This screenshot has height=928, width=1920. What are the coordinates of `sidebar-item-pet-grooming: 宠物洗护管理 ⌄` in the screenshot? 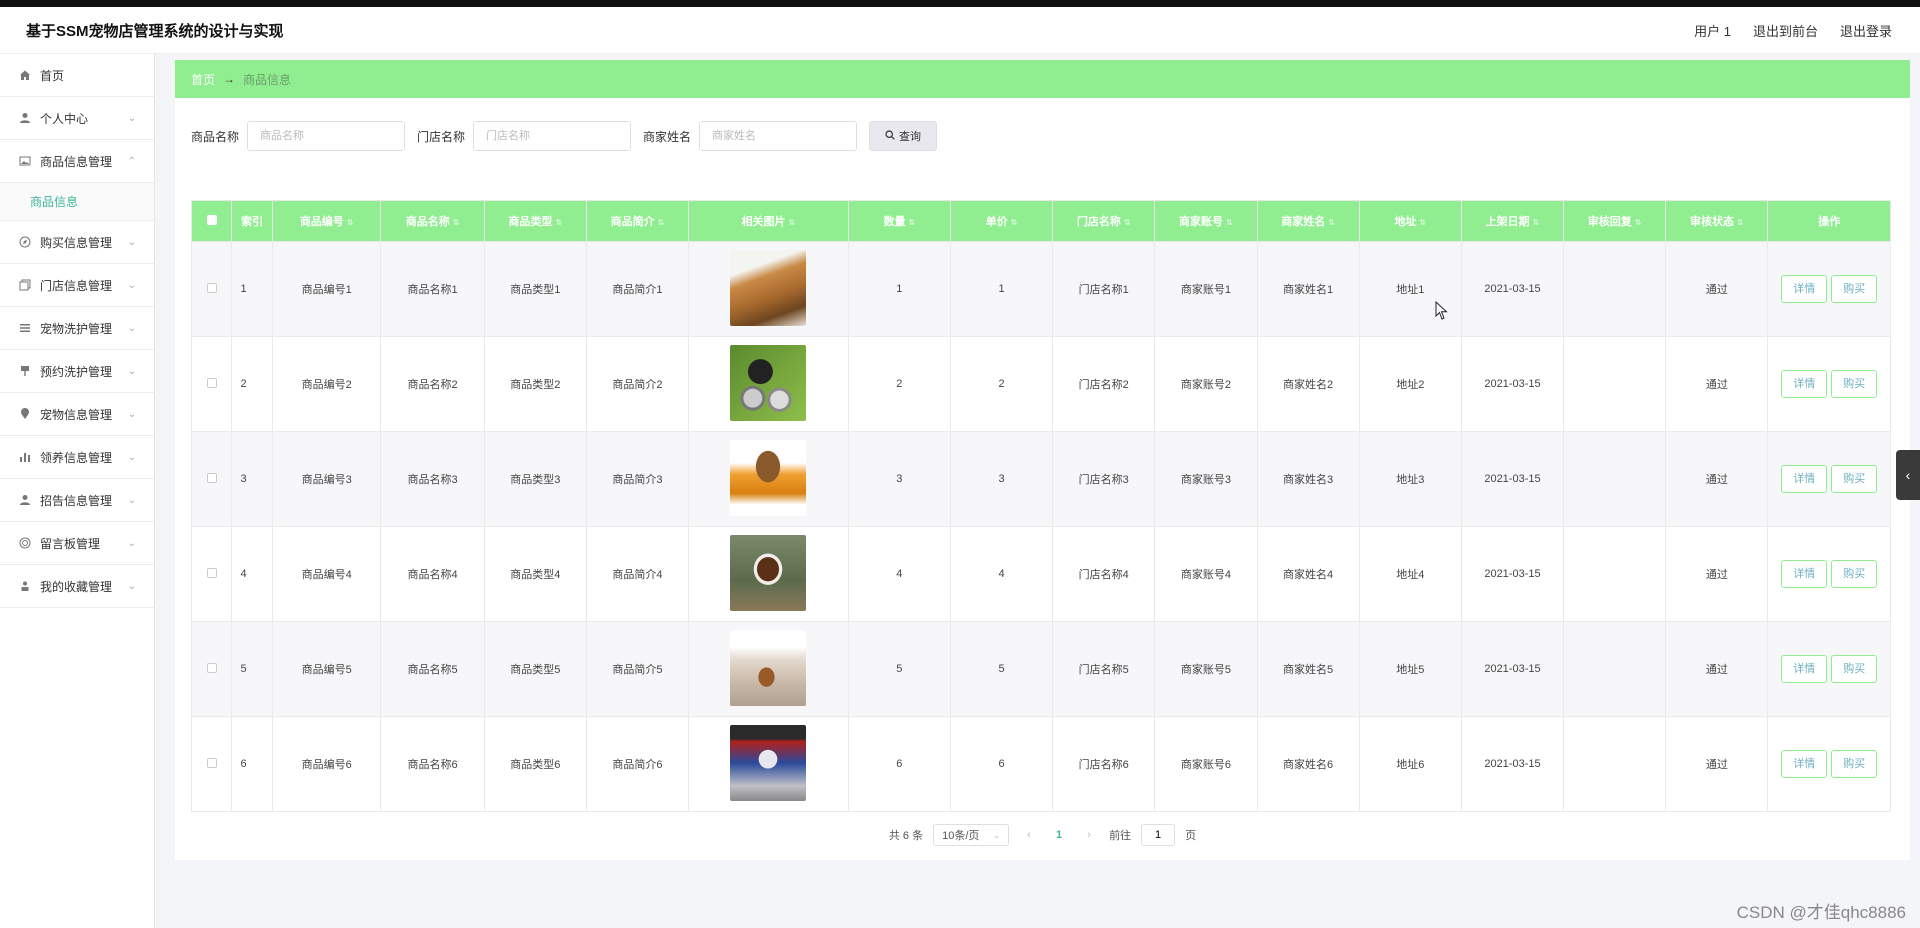 It's located at (77, 328).